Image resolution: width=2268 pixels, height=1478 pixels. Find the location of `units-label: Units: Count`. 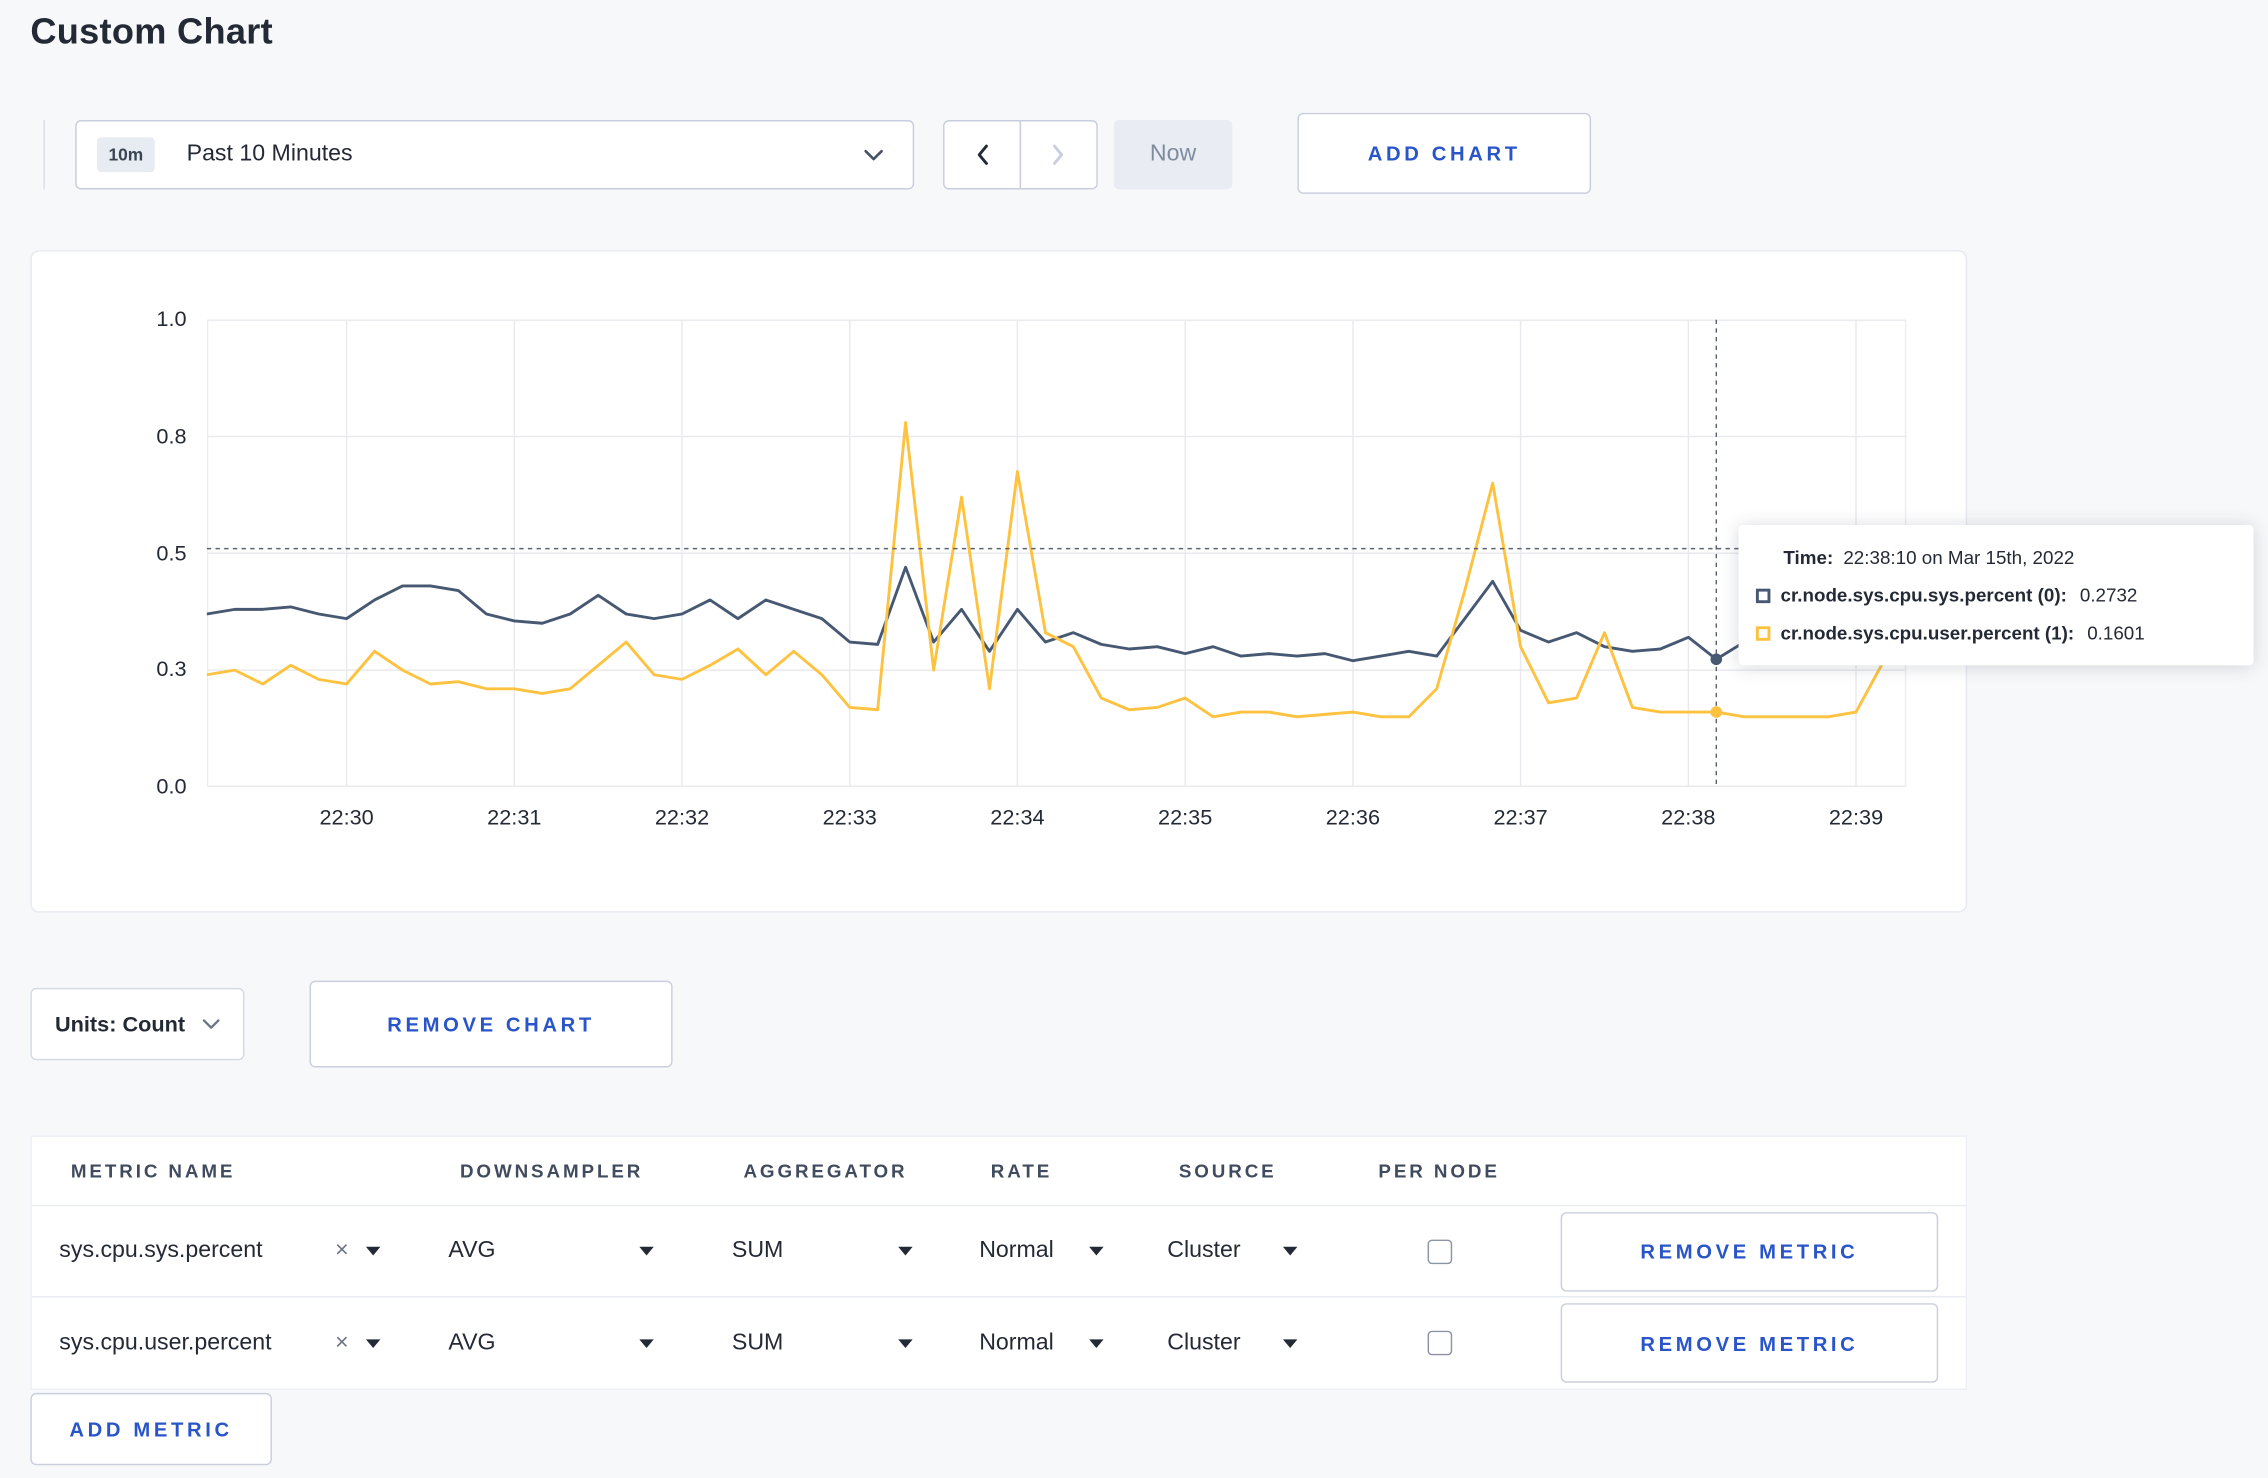

units-label: Units: Count is located at coordinates (120, 1024).